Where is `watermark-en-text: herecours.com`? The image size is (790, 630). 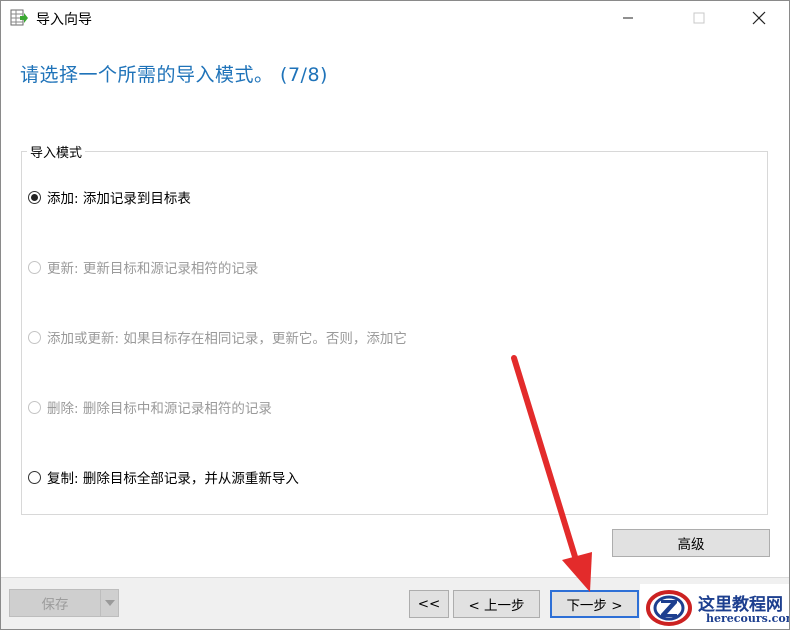
watermark-en-text: herecours.com is located at coordinates (748, 618).